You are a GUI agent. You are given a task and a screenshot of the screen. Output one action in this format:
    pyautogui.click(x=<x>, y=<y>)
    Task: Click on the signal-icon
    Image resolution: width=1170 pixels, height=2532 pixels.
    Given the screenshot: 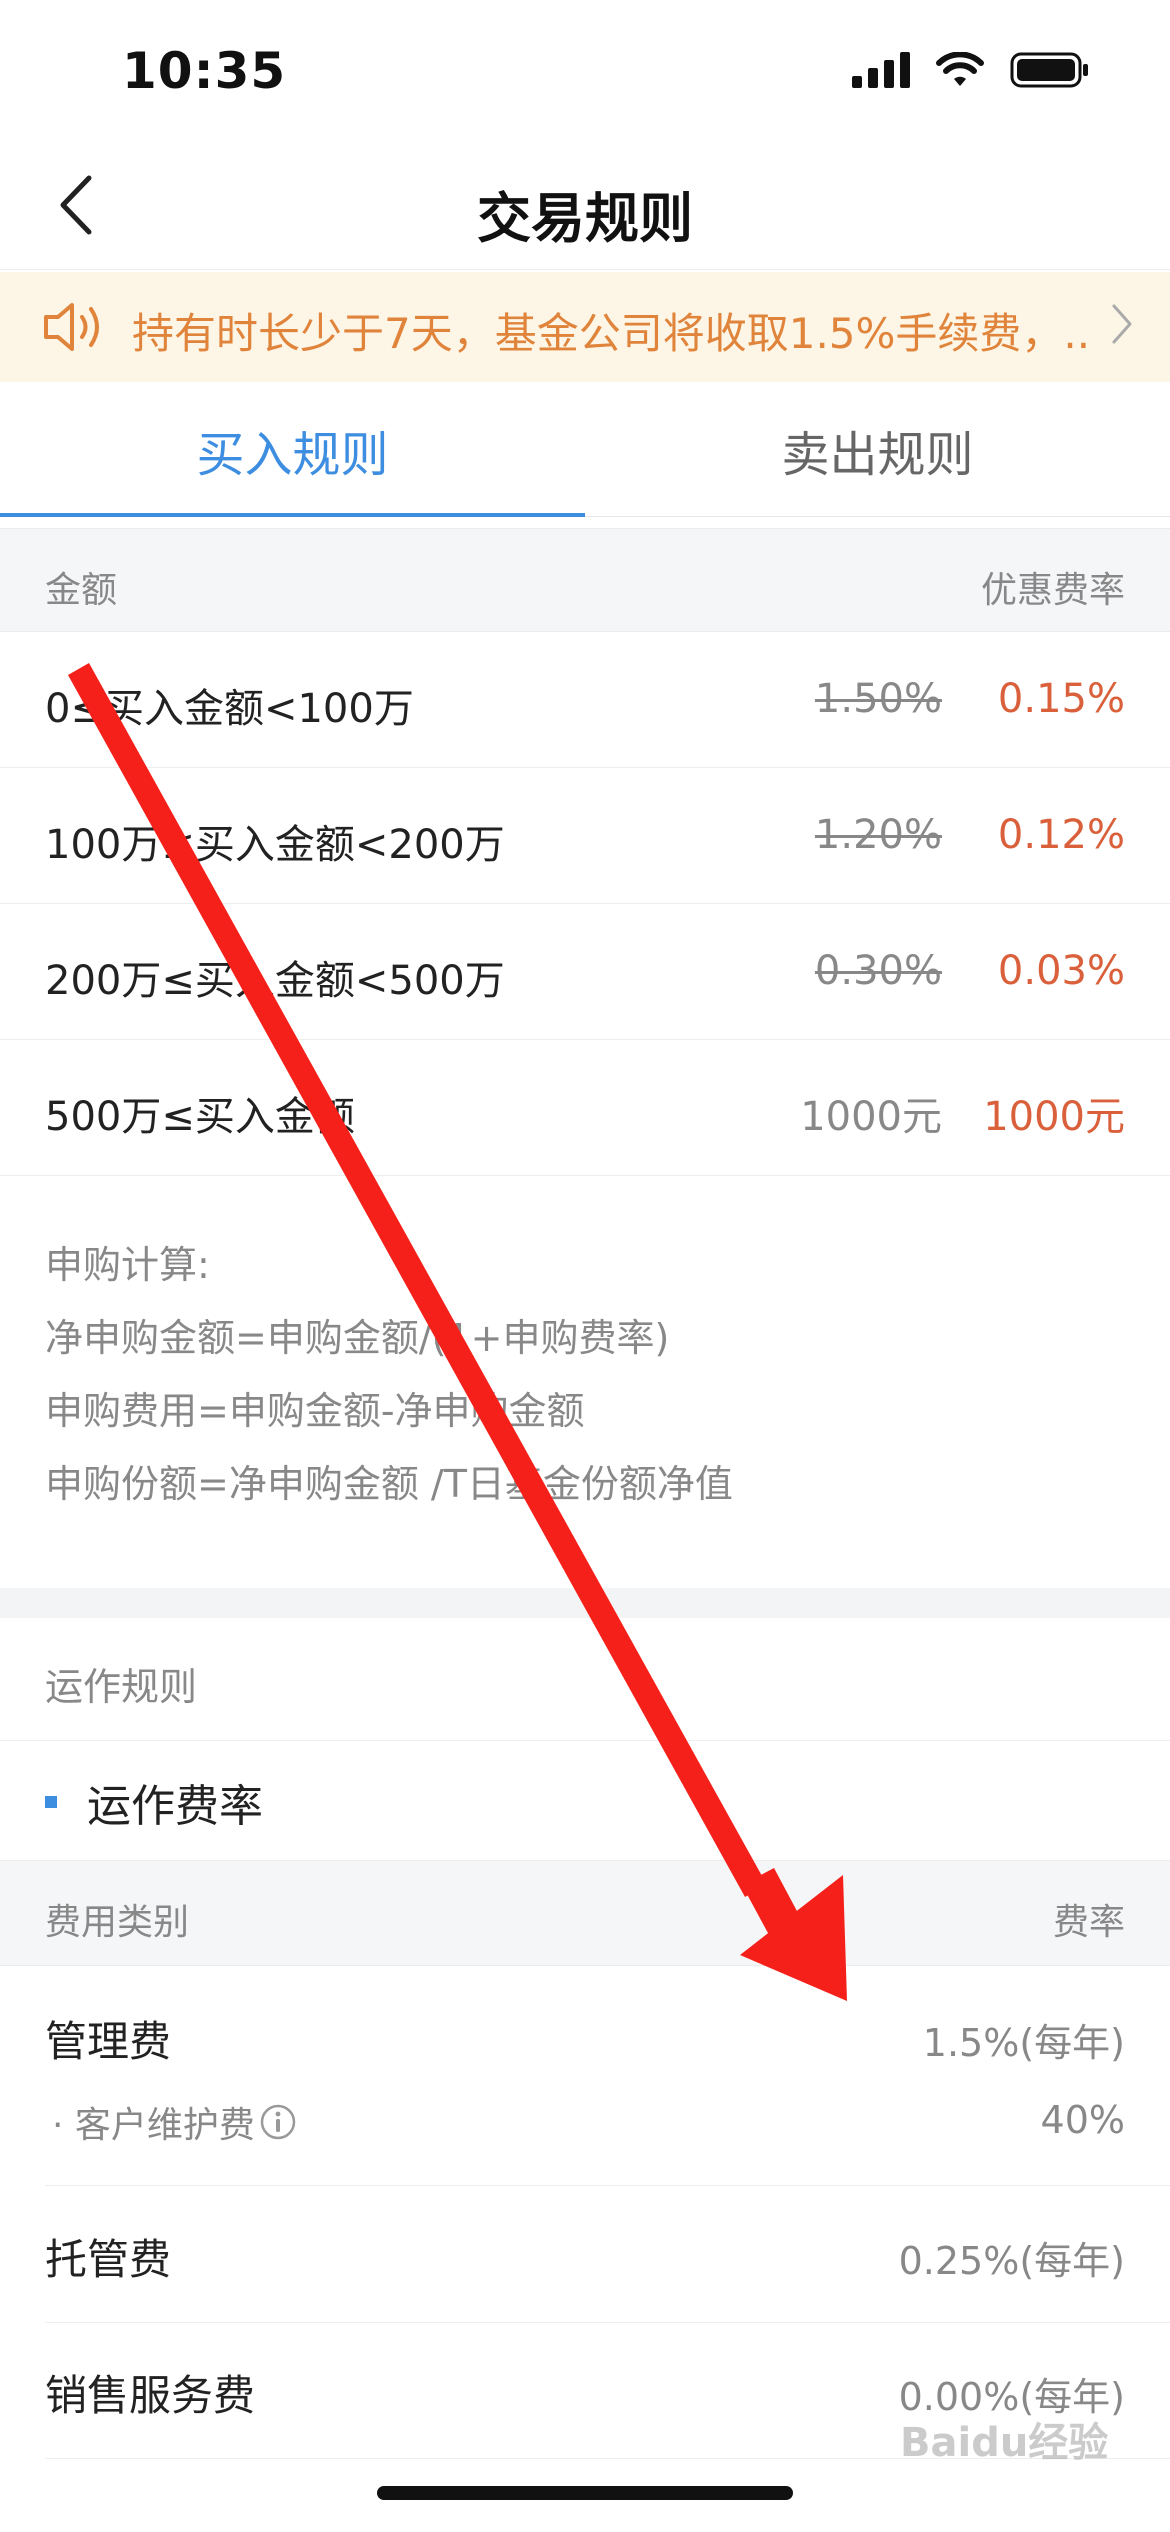 What is the action you would take?
    pyautogui.click(x=881, y=70)
    